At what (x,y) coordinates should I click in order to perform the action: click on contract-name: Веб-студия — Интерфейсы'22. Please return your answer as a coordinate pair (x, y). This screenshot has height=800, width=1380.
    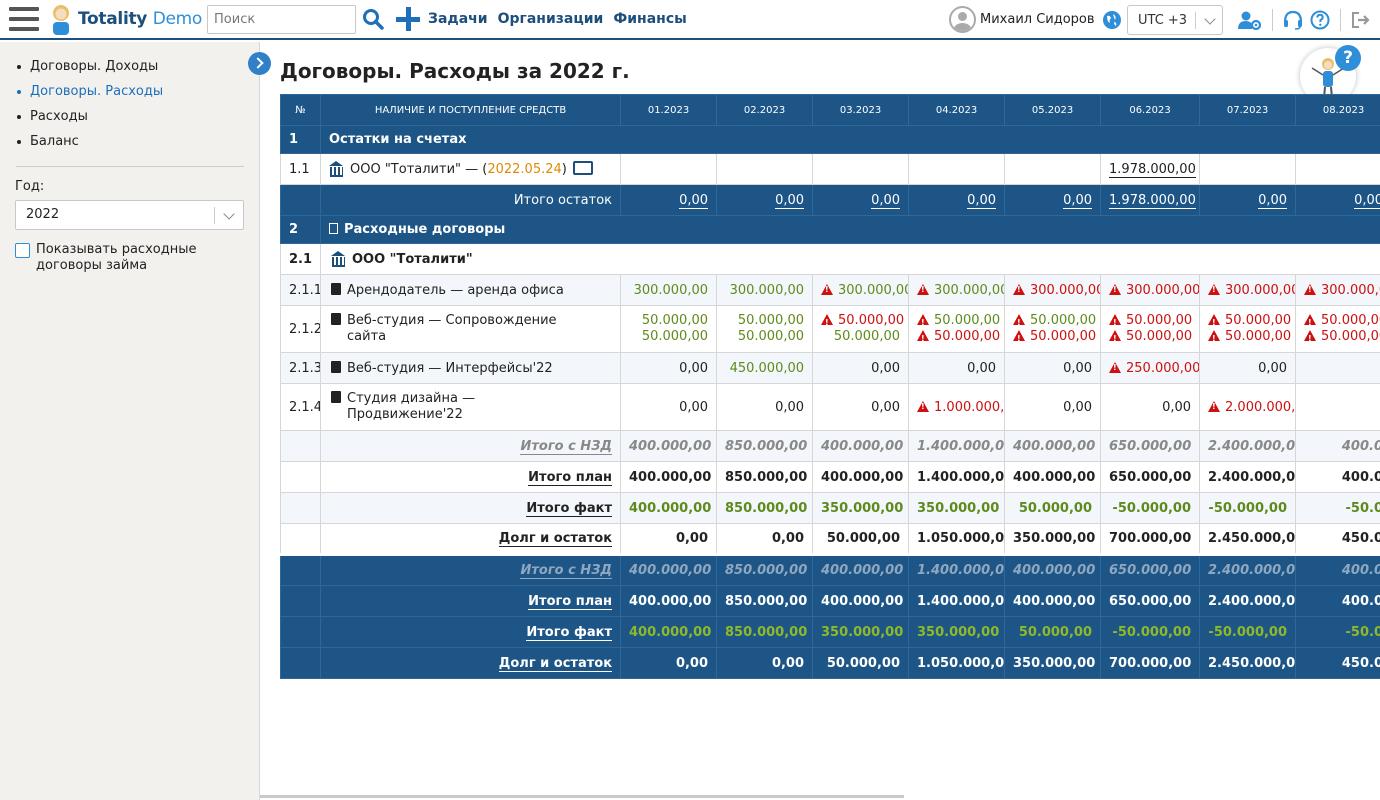
    Looking at the image, I should click on (471, 368).